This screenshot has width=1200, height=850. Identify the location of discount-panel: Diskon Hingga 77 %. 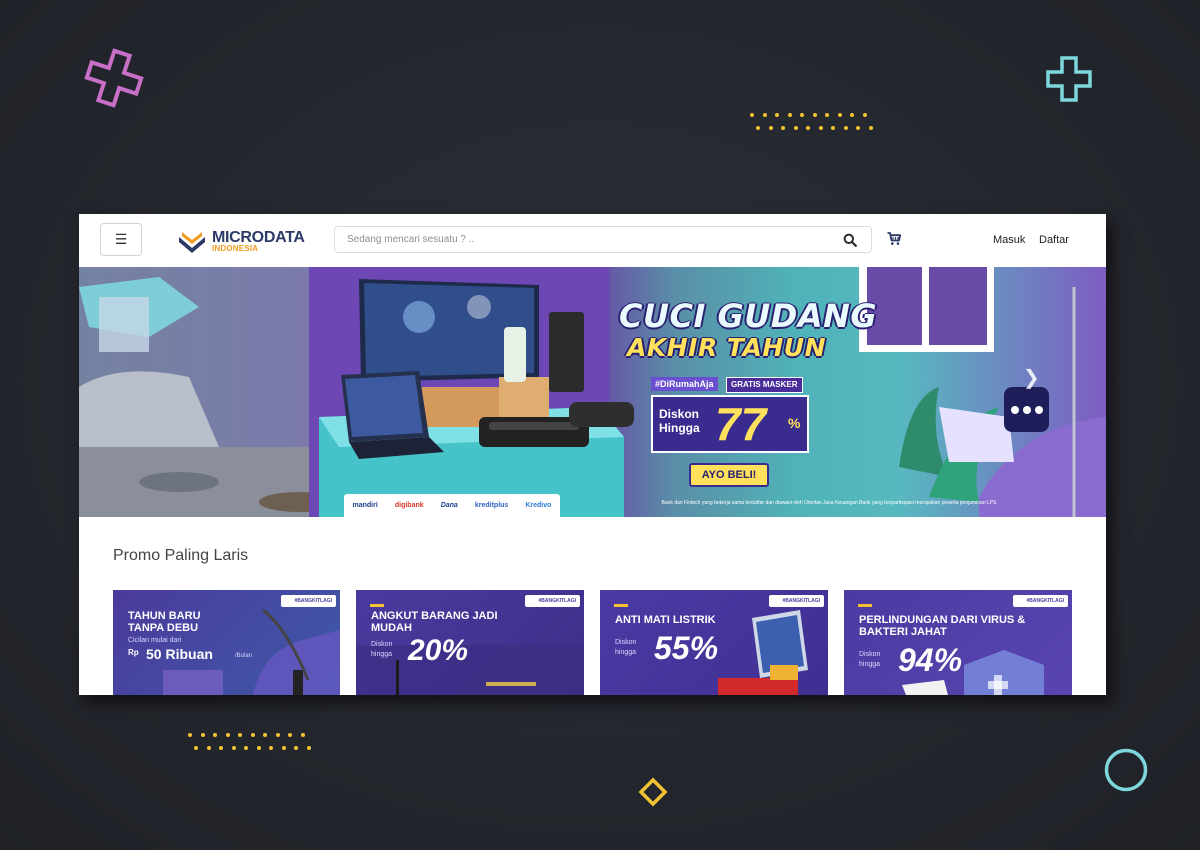
(730, 424).